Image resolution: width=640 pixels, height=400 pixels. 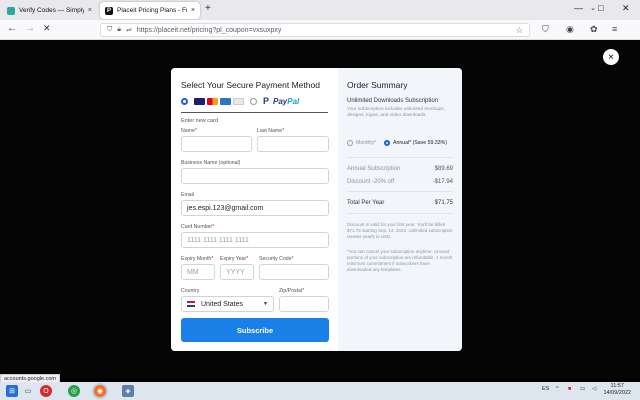 I want to click on modal-close-button: ×, so click(x=611, y=57).